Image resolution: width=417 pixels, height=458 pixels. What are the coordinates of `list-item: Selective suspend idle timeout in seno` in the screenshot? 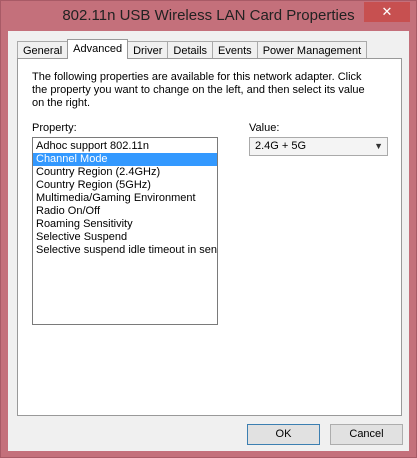 It's located at (125, 250).